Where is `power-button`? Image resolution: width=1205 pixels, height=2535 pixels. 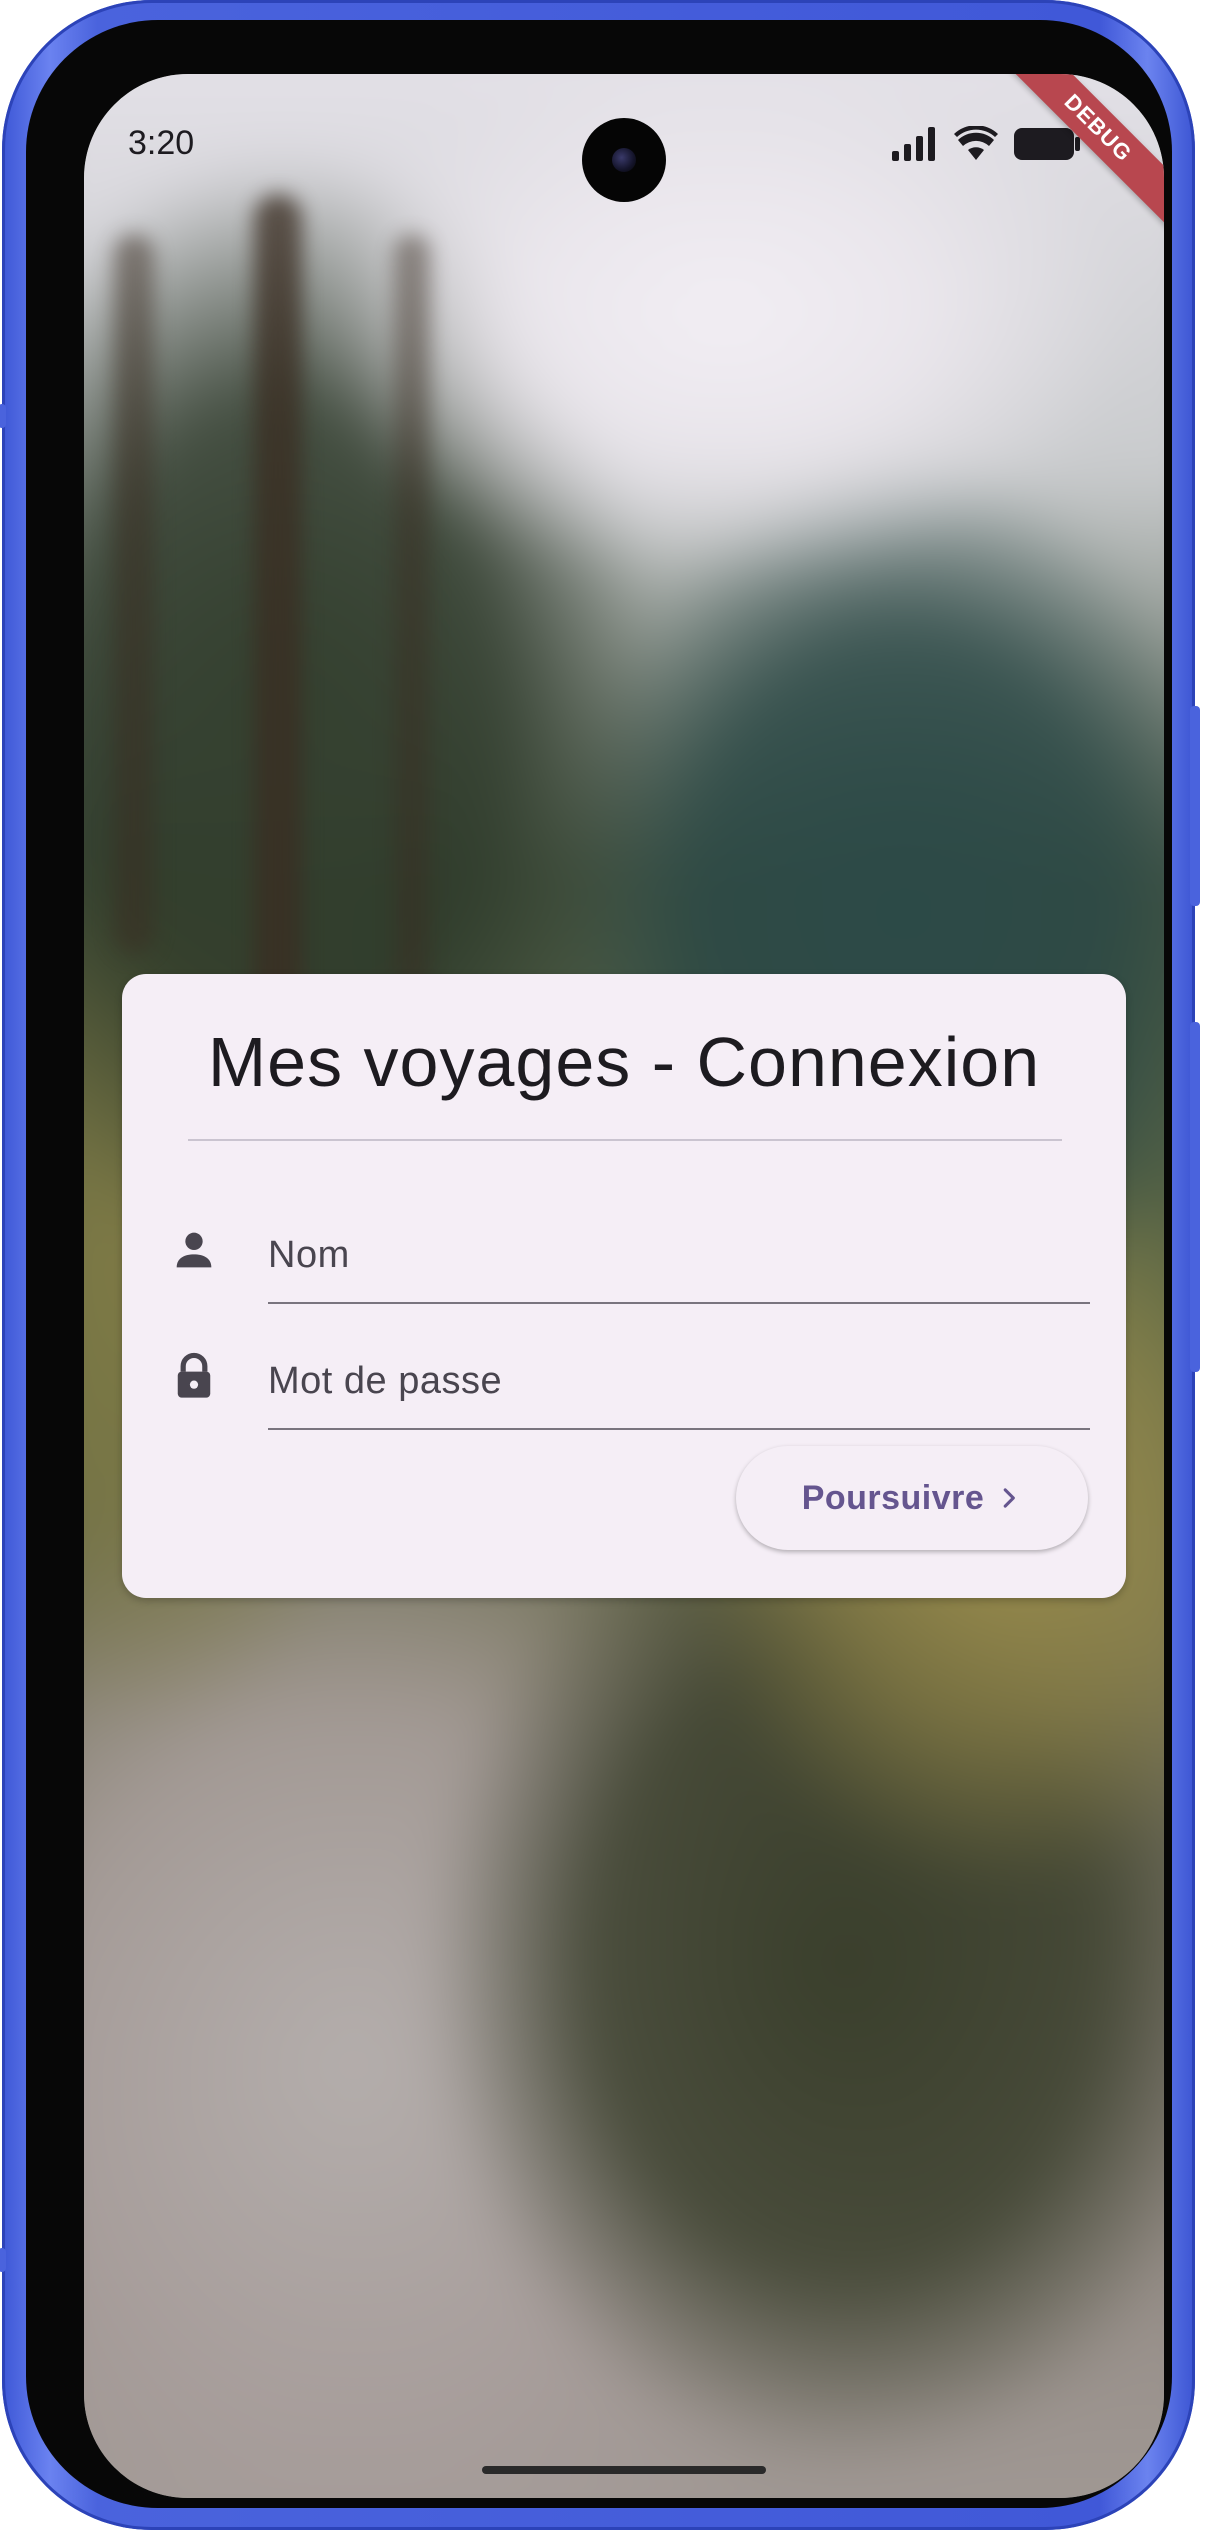
power-button is located at coordinates (1195, 1197).